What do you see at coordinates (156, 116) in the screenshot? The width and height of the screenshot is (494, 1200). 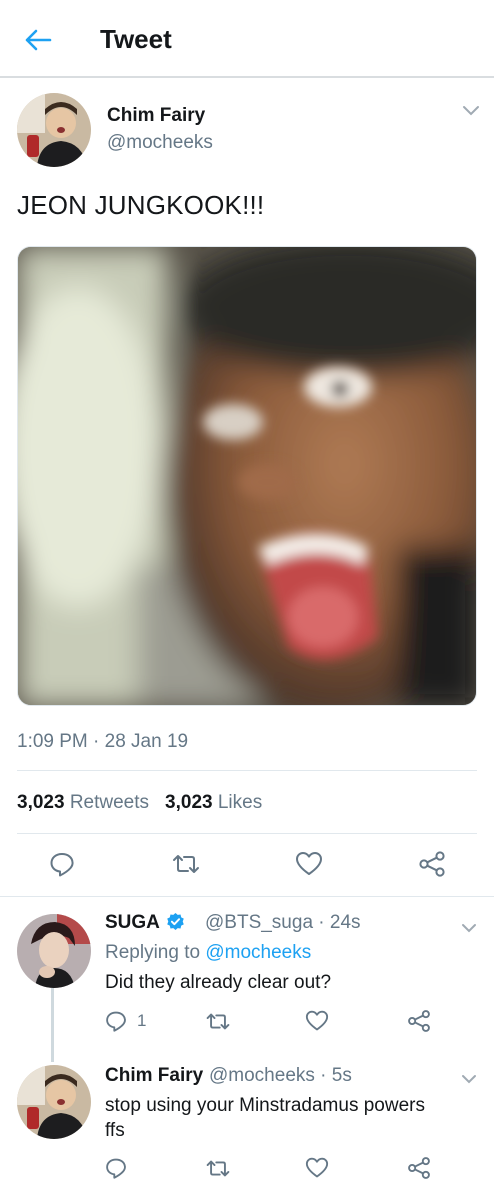 I see `author-name: Chim Fairy` at bounding box center [156, 116].